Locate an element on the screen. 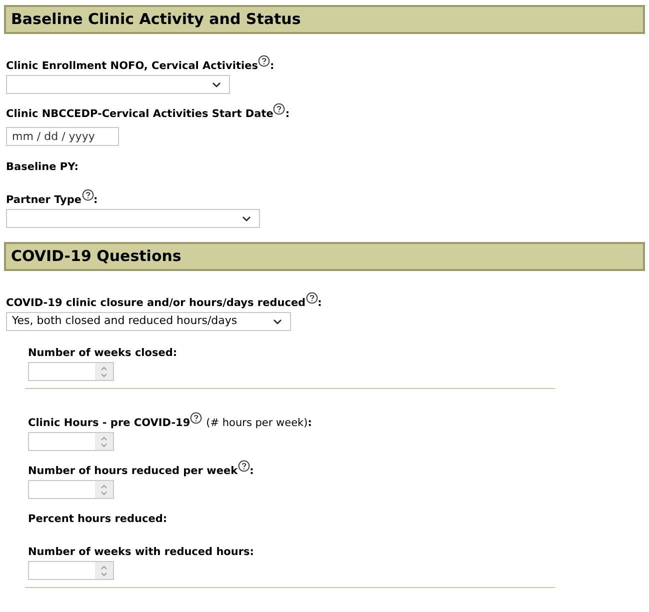 The image size is (649, 612). field-label: Baseline PY: is located at coordinates (42, 167).